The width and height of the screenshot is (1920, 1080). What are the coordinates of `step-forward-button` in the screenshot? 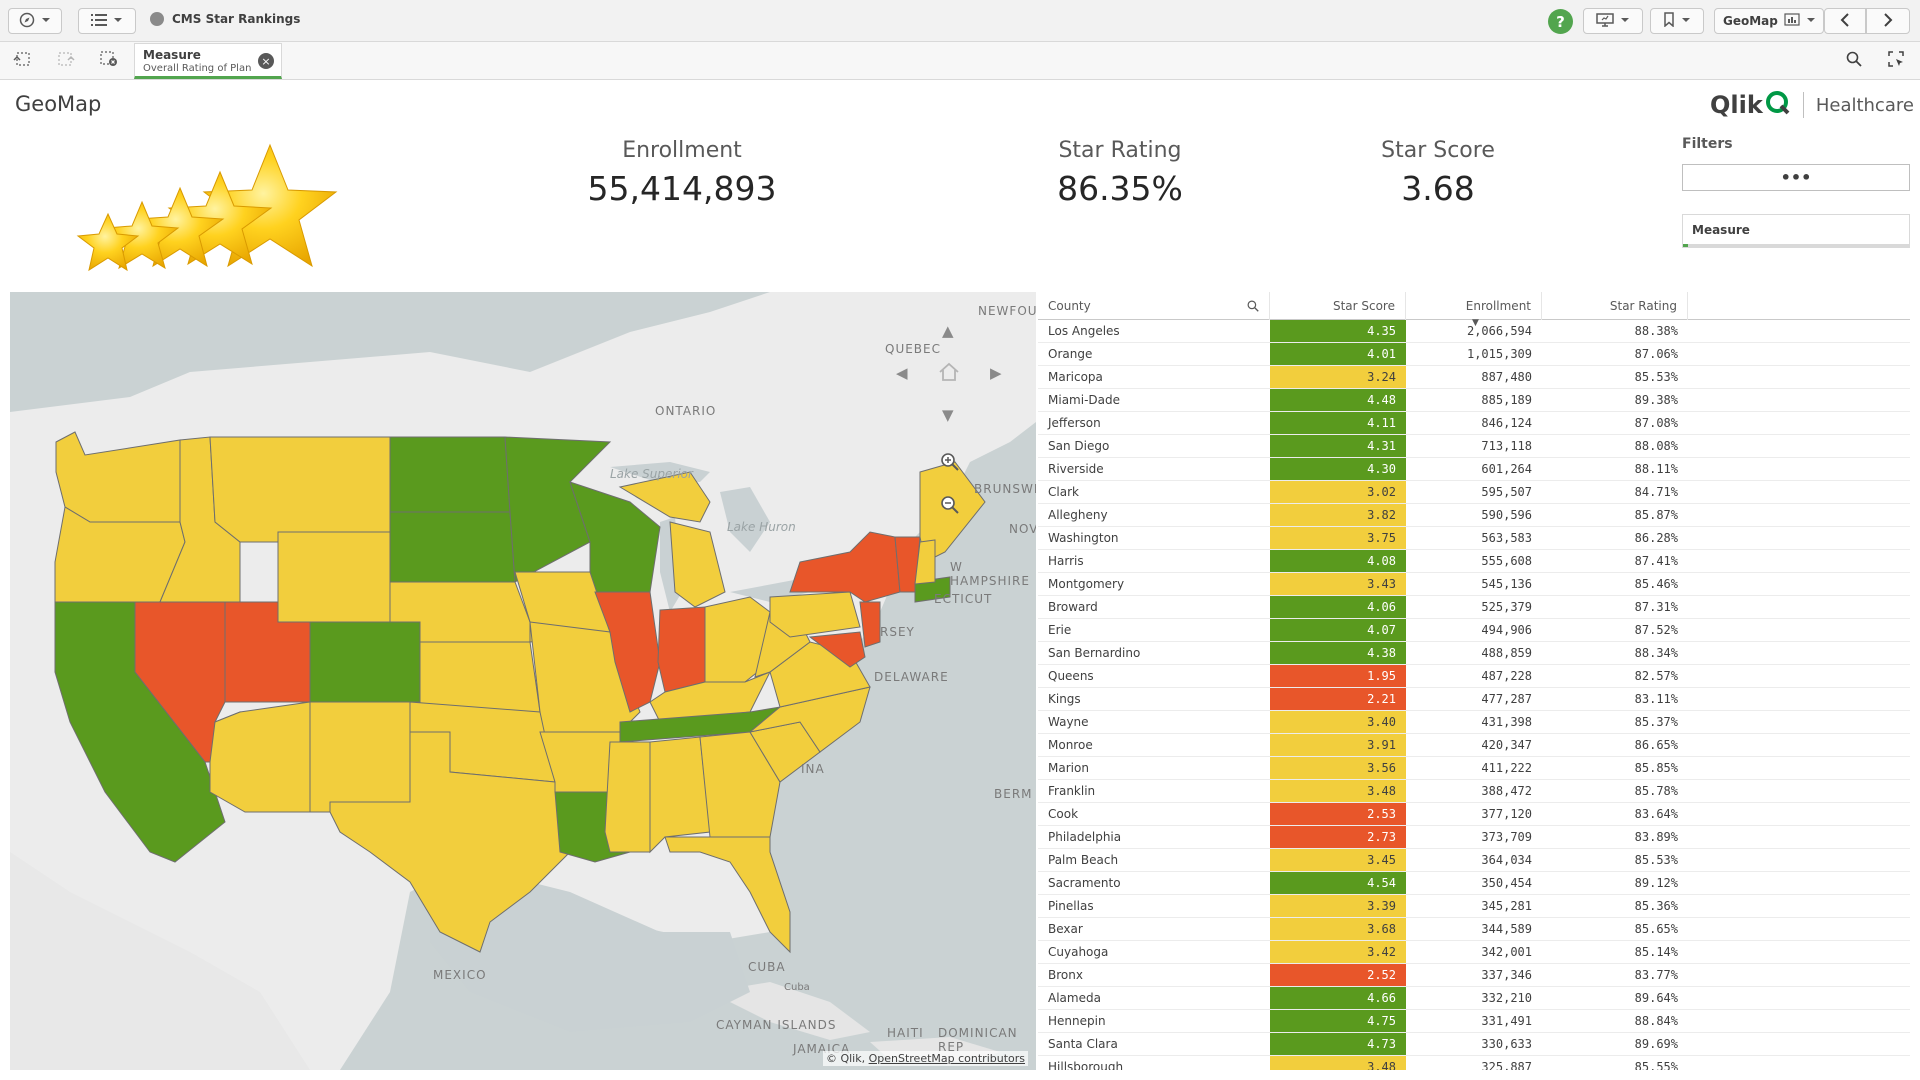 It's located at (66, 61).